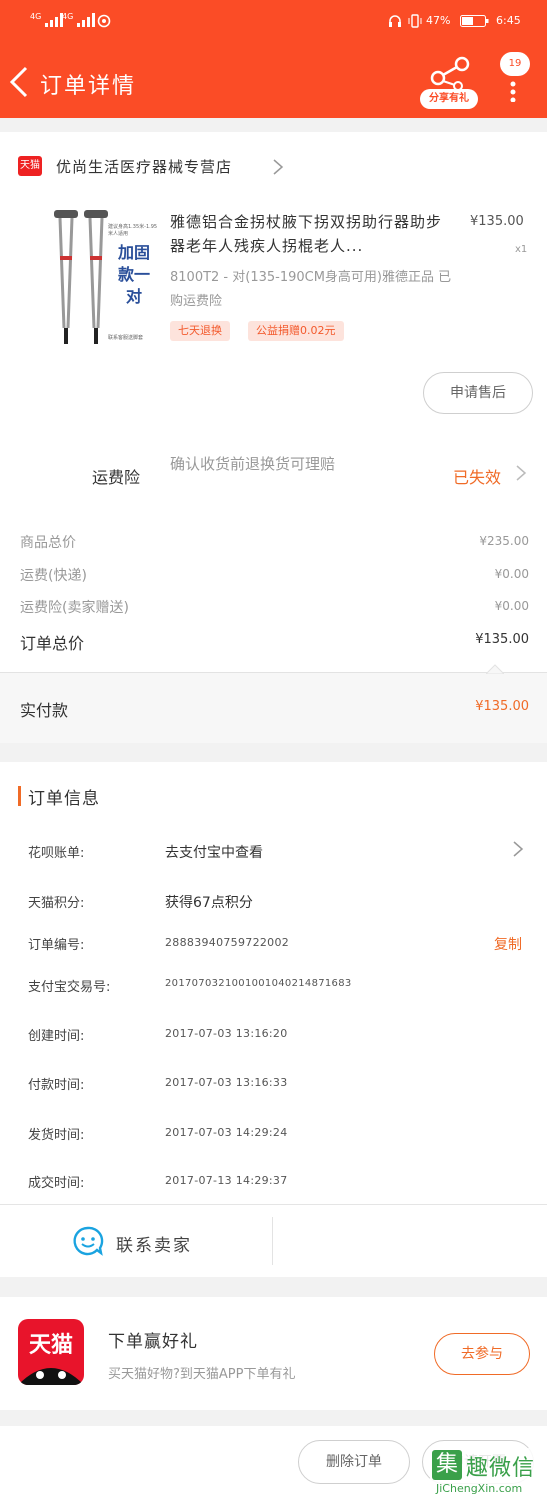 The width and height of the screenshot is (547, 1500). I want to click on clock: 6:45, so click(508, 20).